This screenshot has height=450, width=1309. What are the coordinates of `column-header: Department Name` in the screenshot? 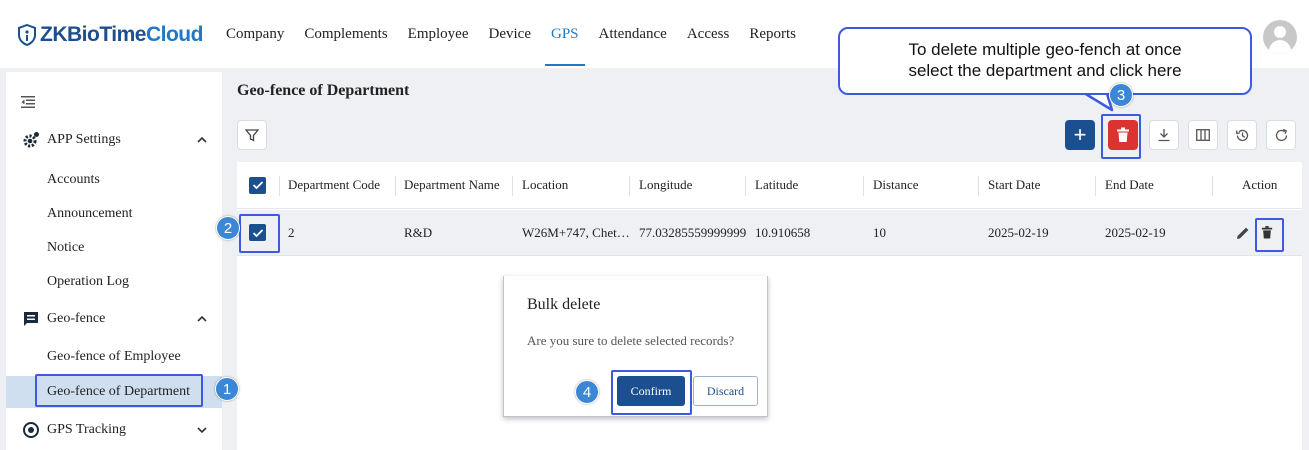 It's located at (452, 185).